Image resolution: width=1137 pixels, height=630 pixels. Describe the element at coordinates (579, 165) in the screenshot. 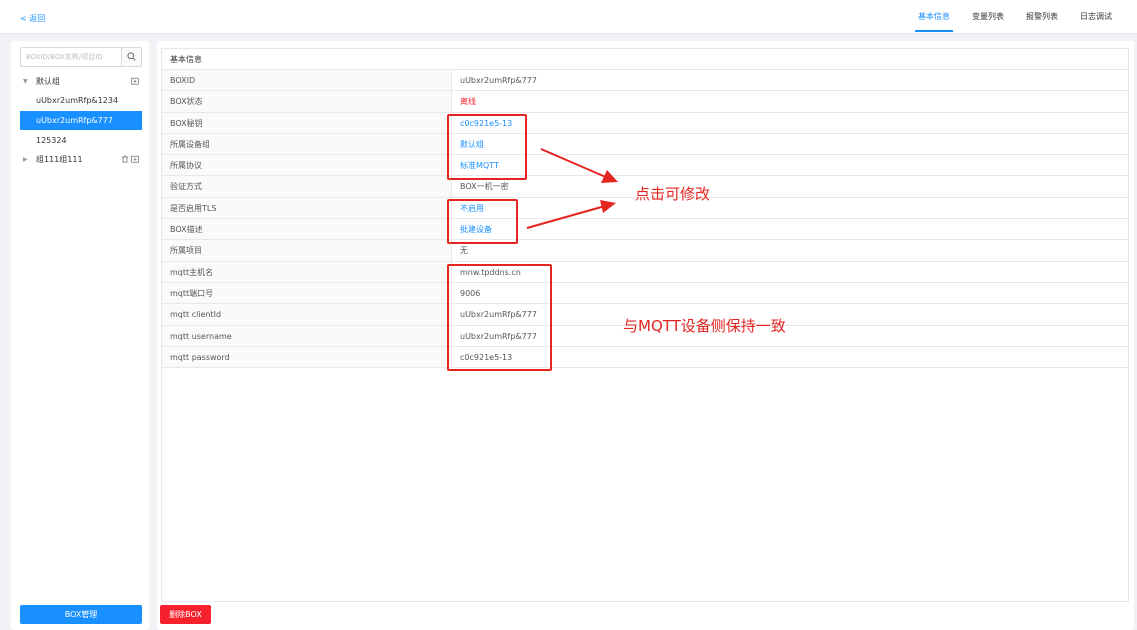

I see `arrow-to-group-icon` at that location.